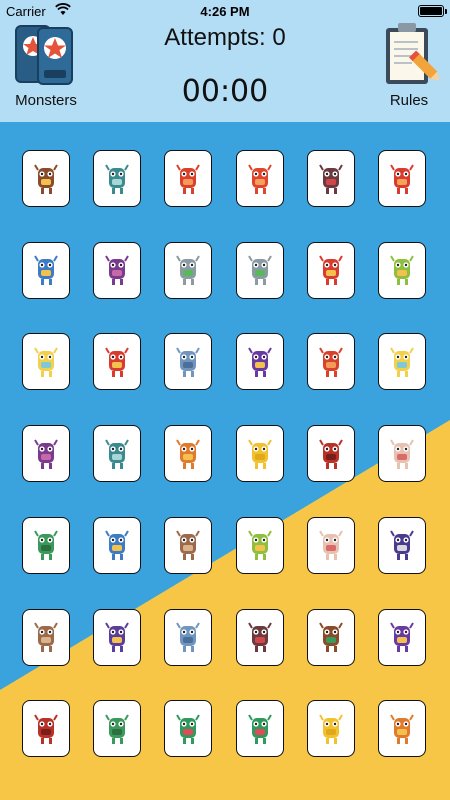 This screenshot has width=450, height=800. What do you see at coordinates (413, 53) in the screenshot?
I see `clipboard-icon` at bounding box center [413, 53].